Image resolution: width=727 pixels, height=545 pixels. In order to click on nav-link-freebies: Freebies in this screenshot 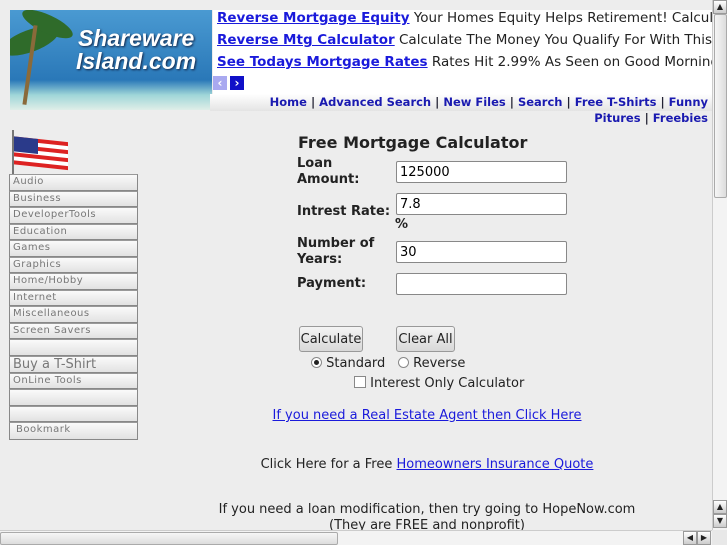, I will do `click(680, 118)`.